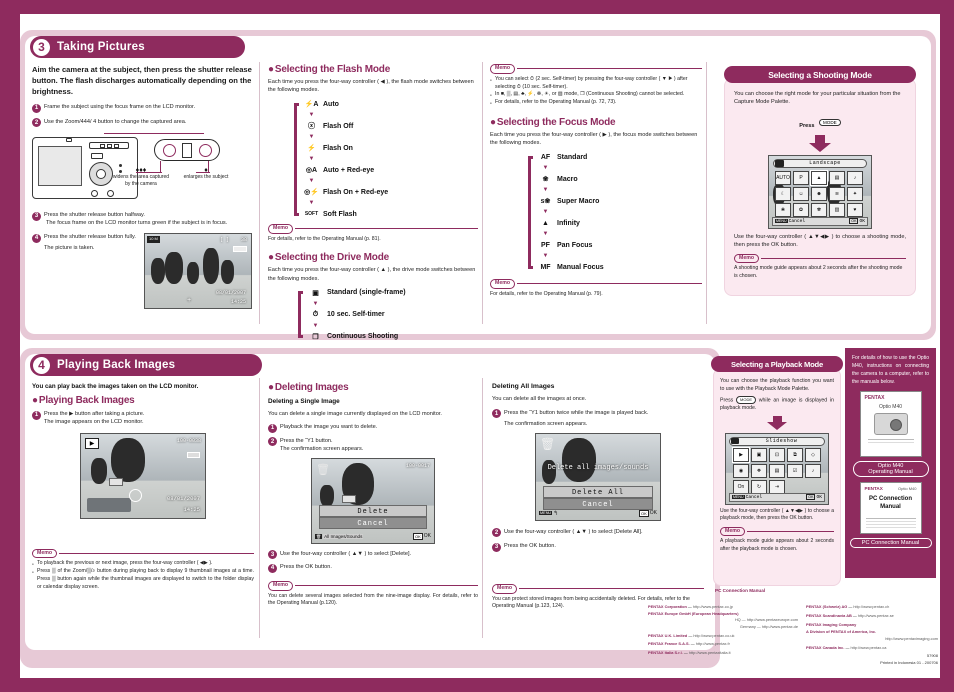 The image size is (954, 692). Describe the element at coordinates (545, 202) in the screenshot. I see `super-macro-icon: s❀` at that location.